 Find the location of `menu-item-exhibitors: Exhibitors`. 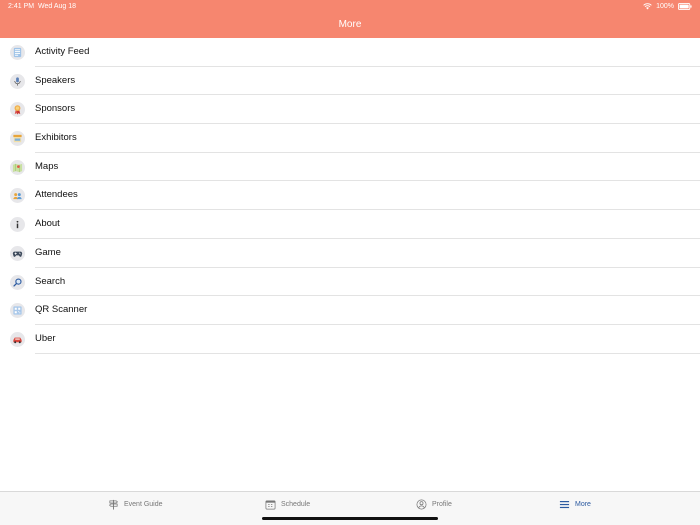

menu-item-exhibitors: Exhibitors is located at coordinates (350, 138).